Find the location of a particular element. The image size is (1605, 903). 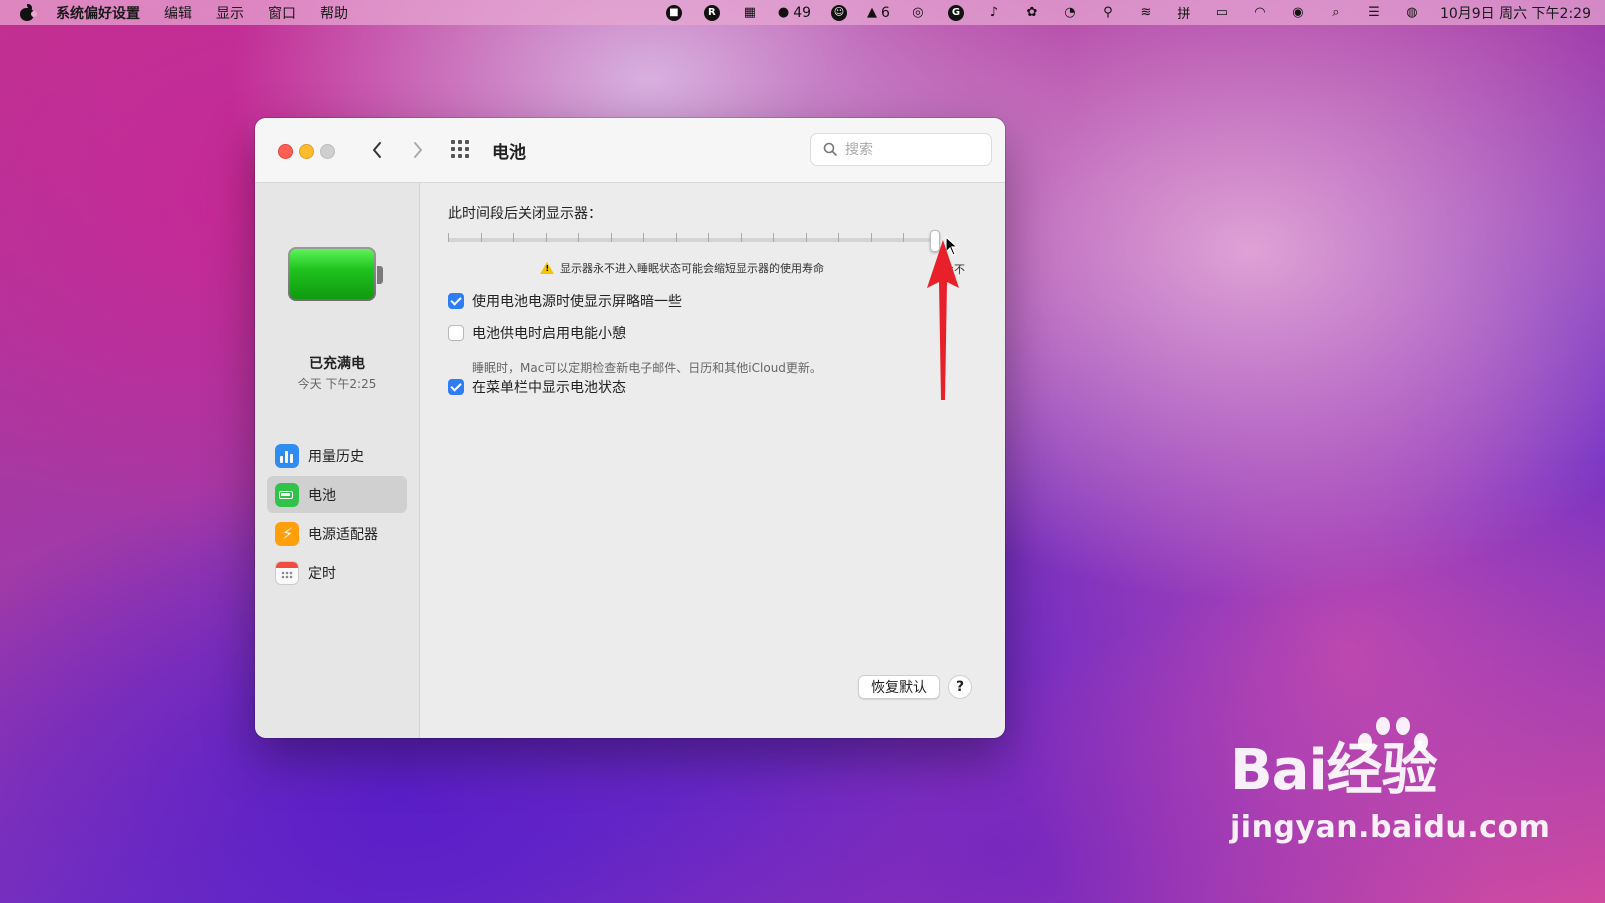

menubar-clock: 10月9日 周六 下午2:29 is located at coordinates (1515, 13).